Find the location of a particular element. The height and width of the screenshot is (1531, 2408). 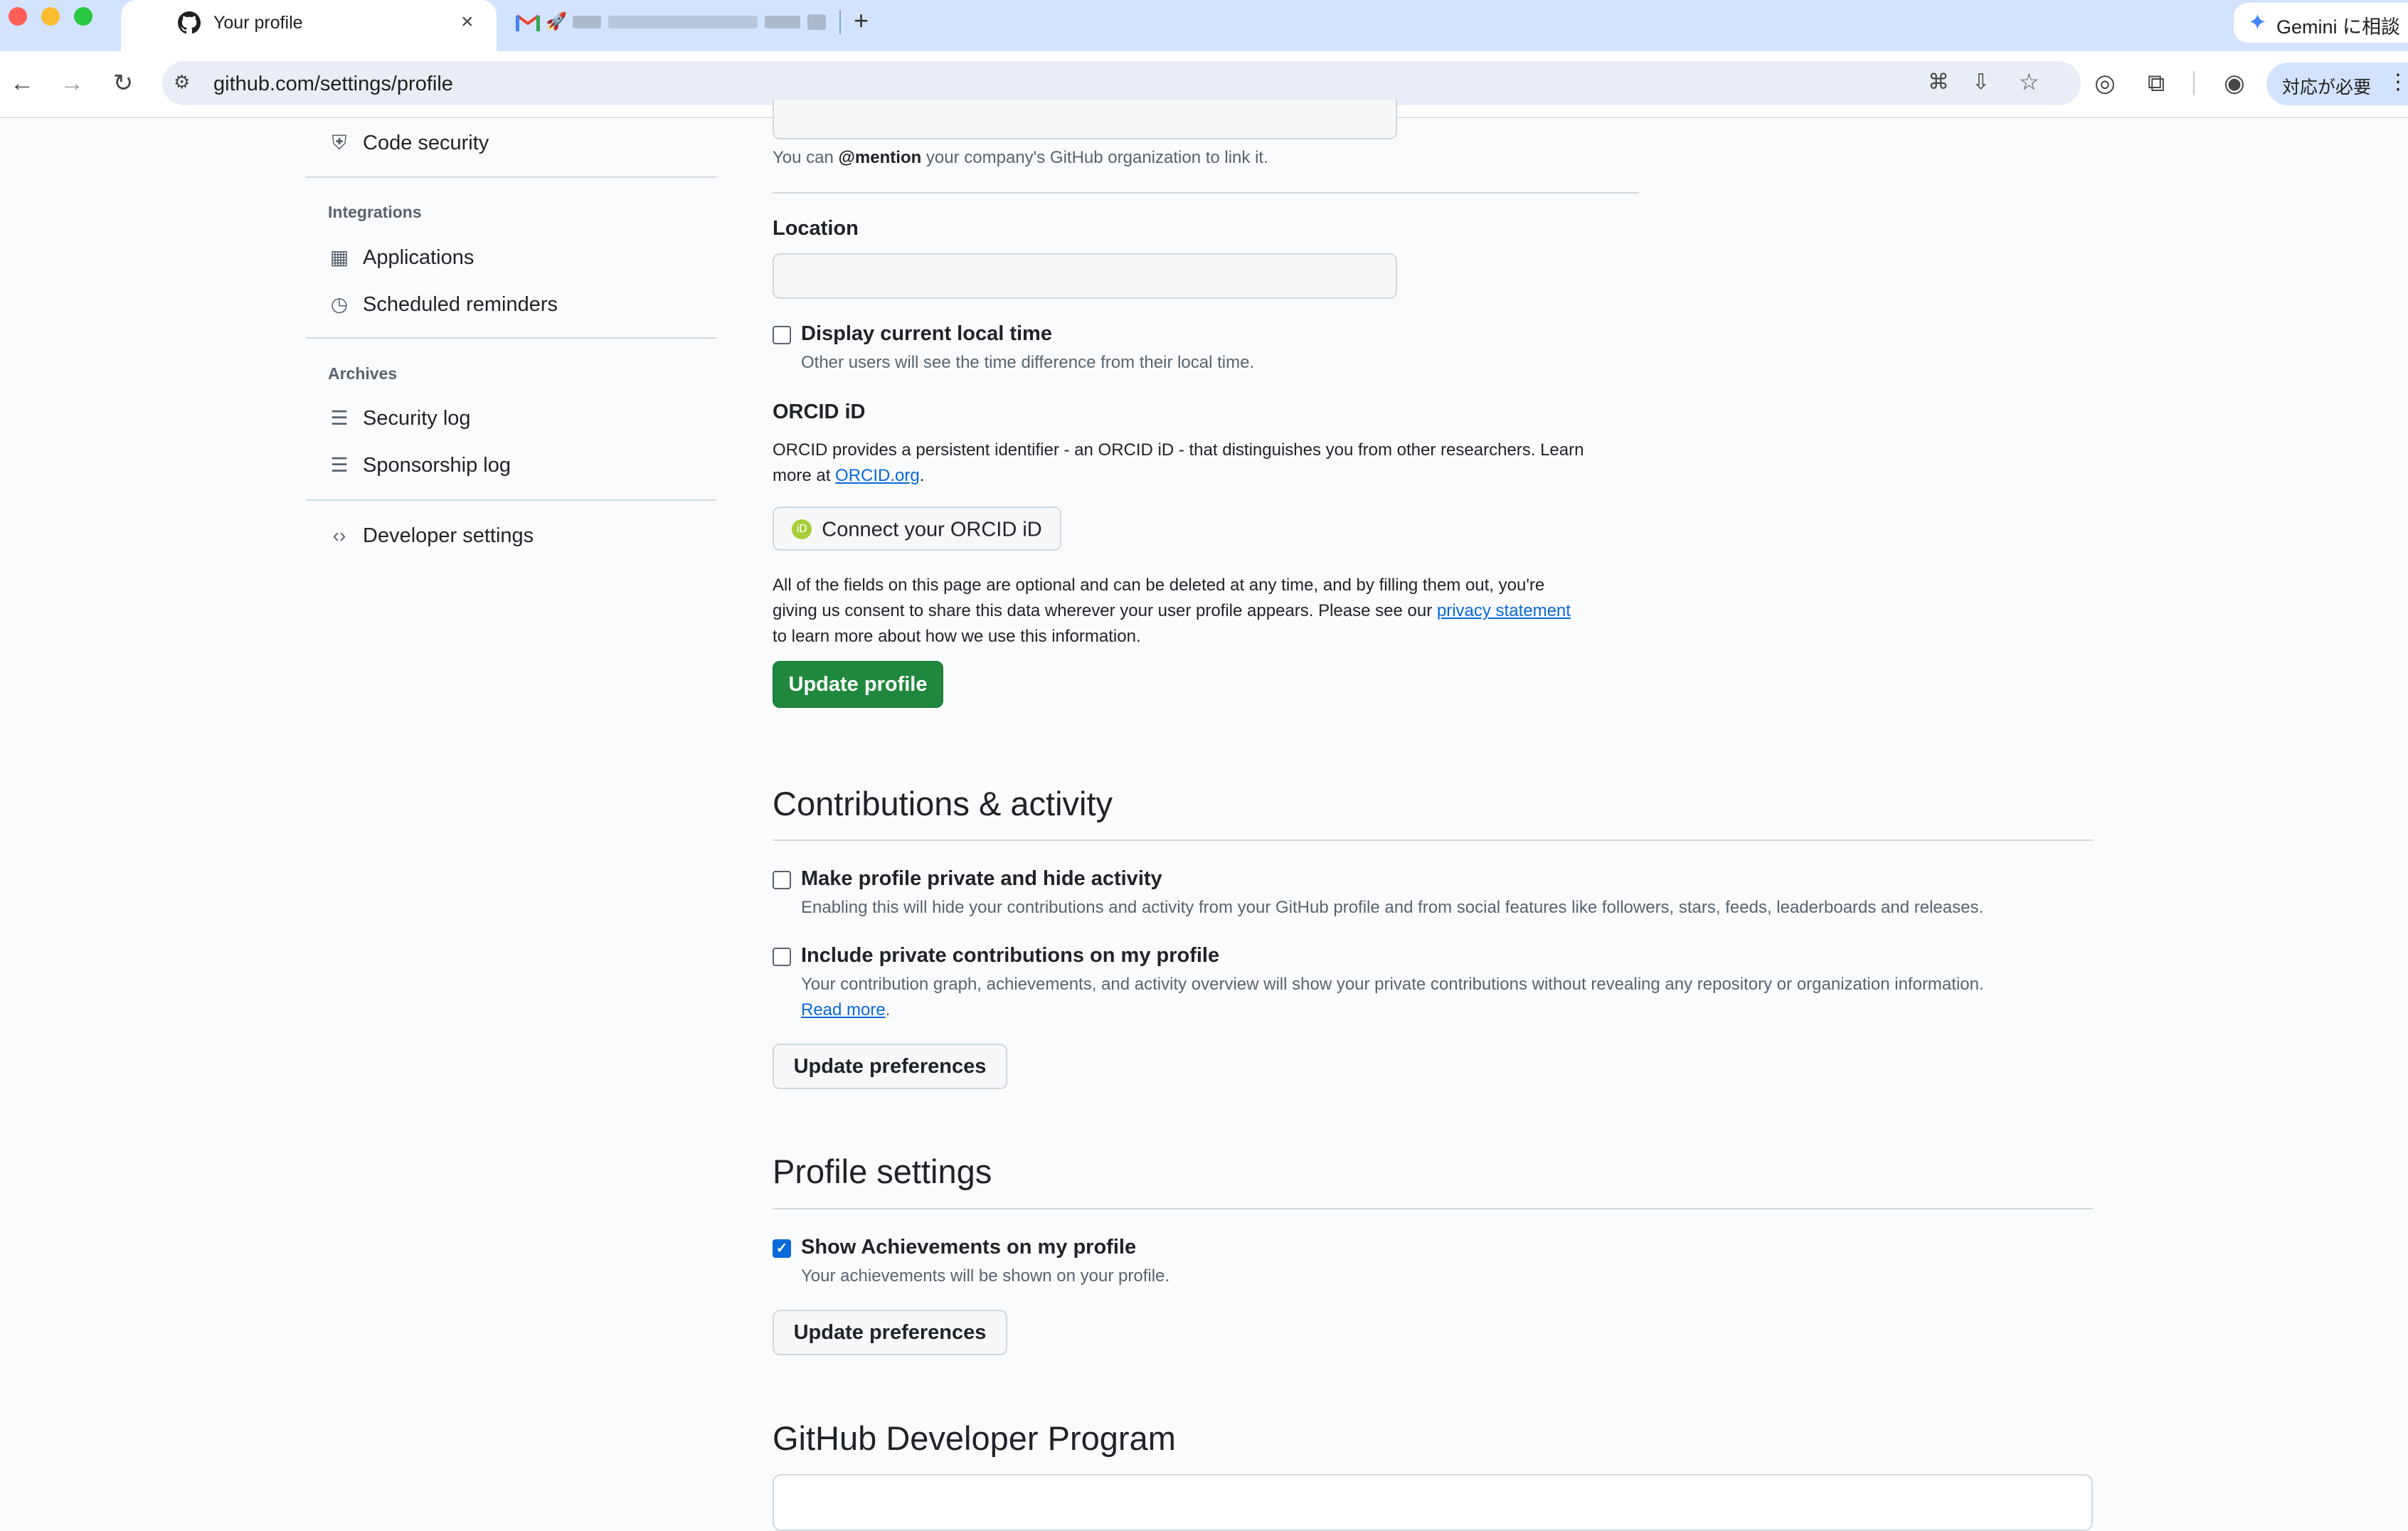

site-info-icon: ⚙ is located at coordinates (182, 82).